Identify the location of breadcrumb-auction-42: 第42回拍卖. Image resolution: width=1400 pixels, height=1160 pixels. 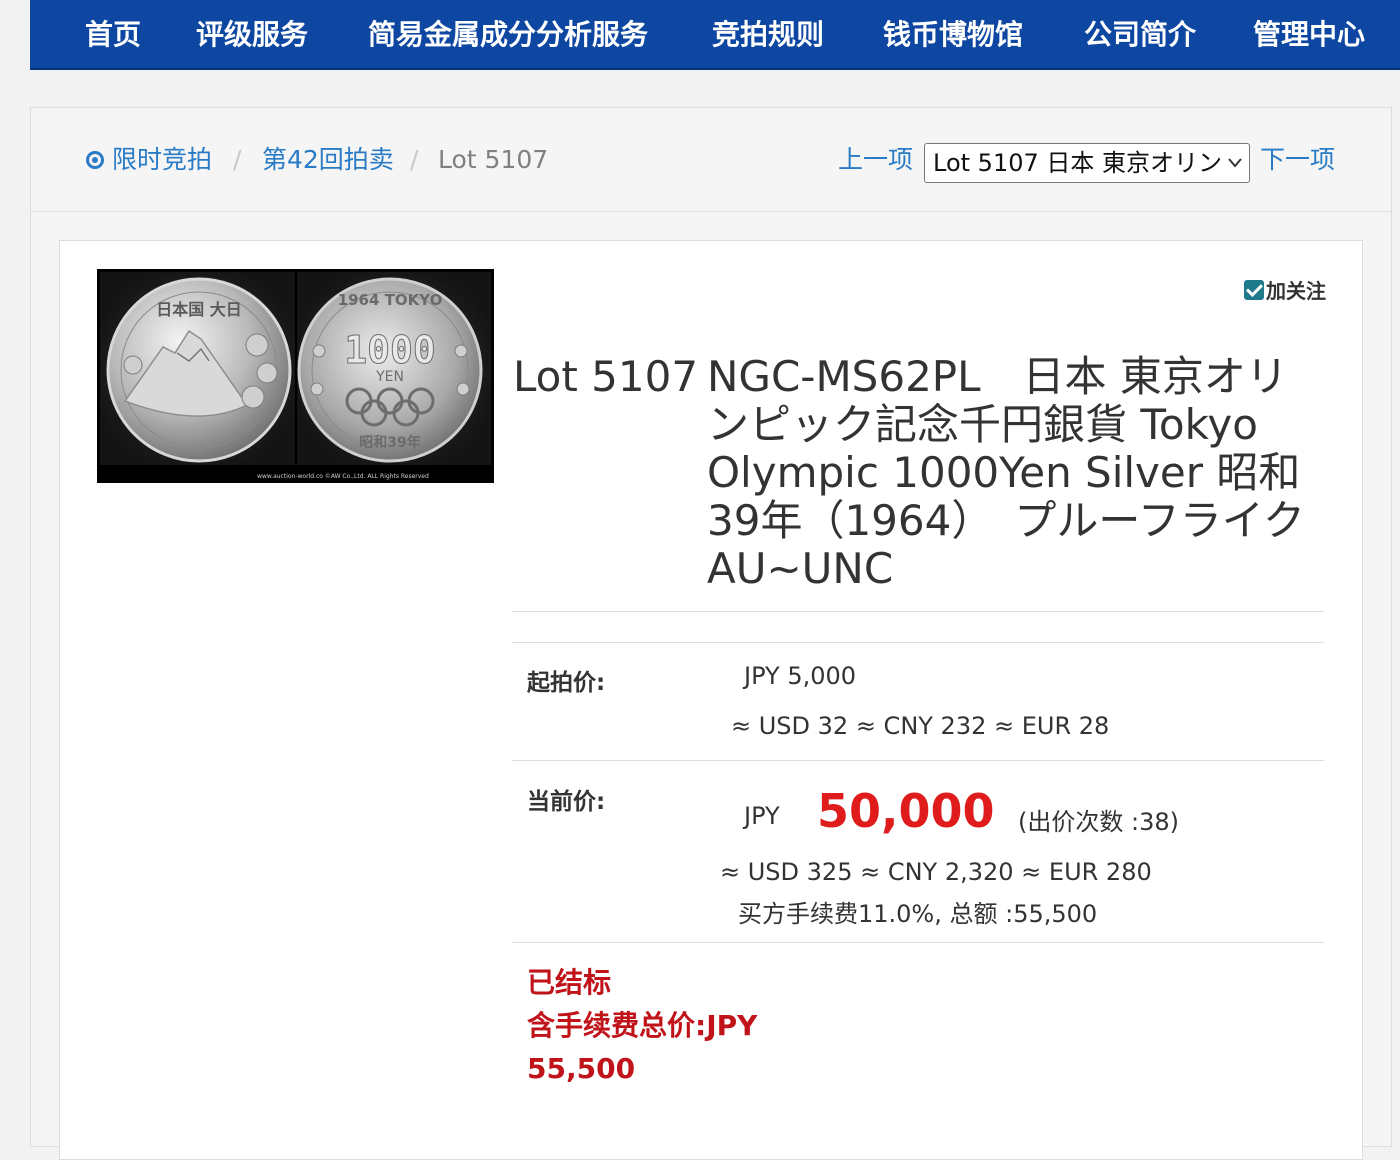
(328, 160).